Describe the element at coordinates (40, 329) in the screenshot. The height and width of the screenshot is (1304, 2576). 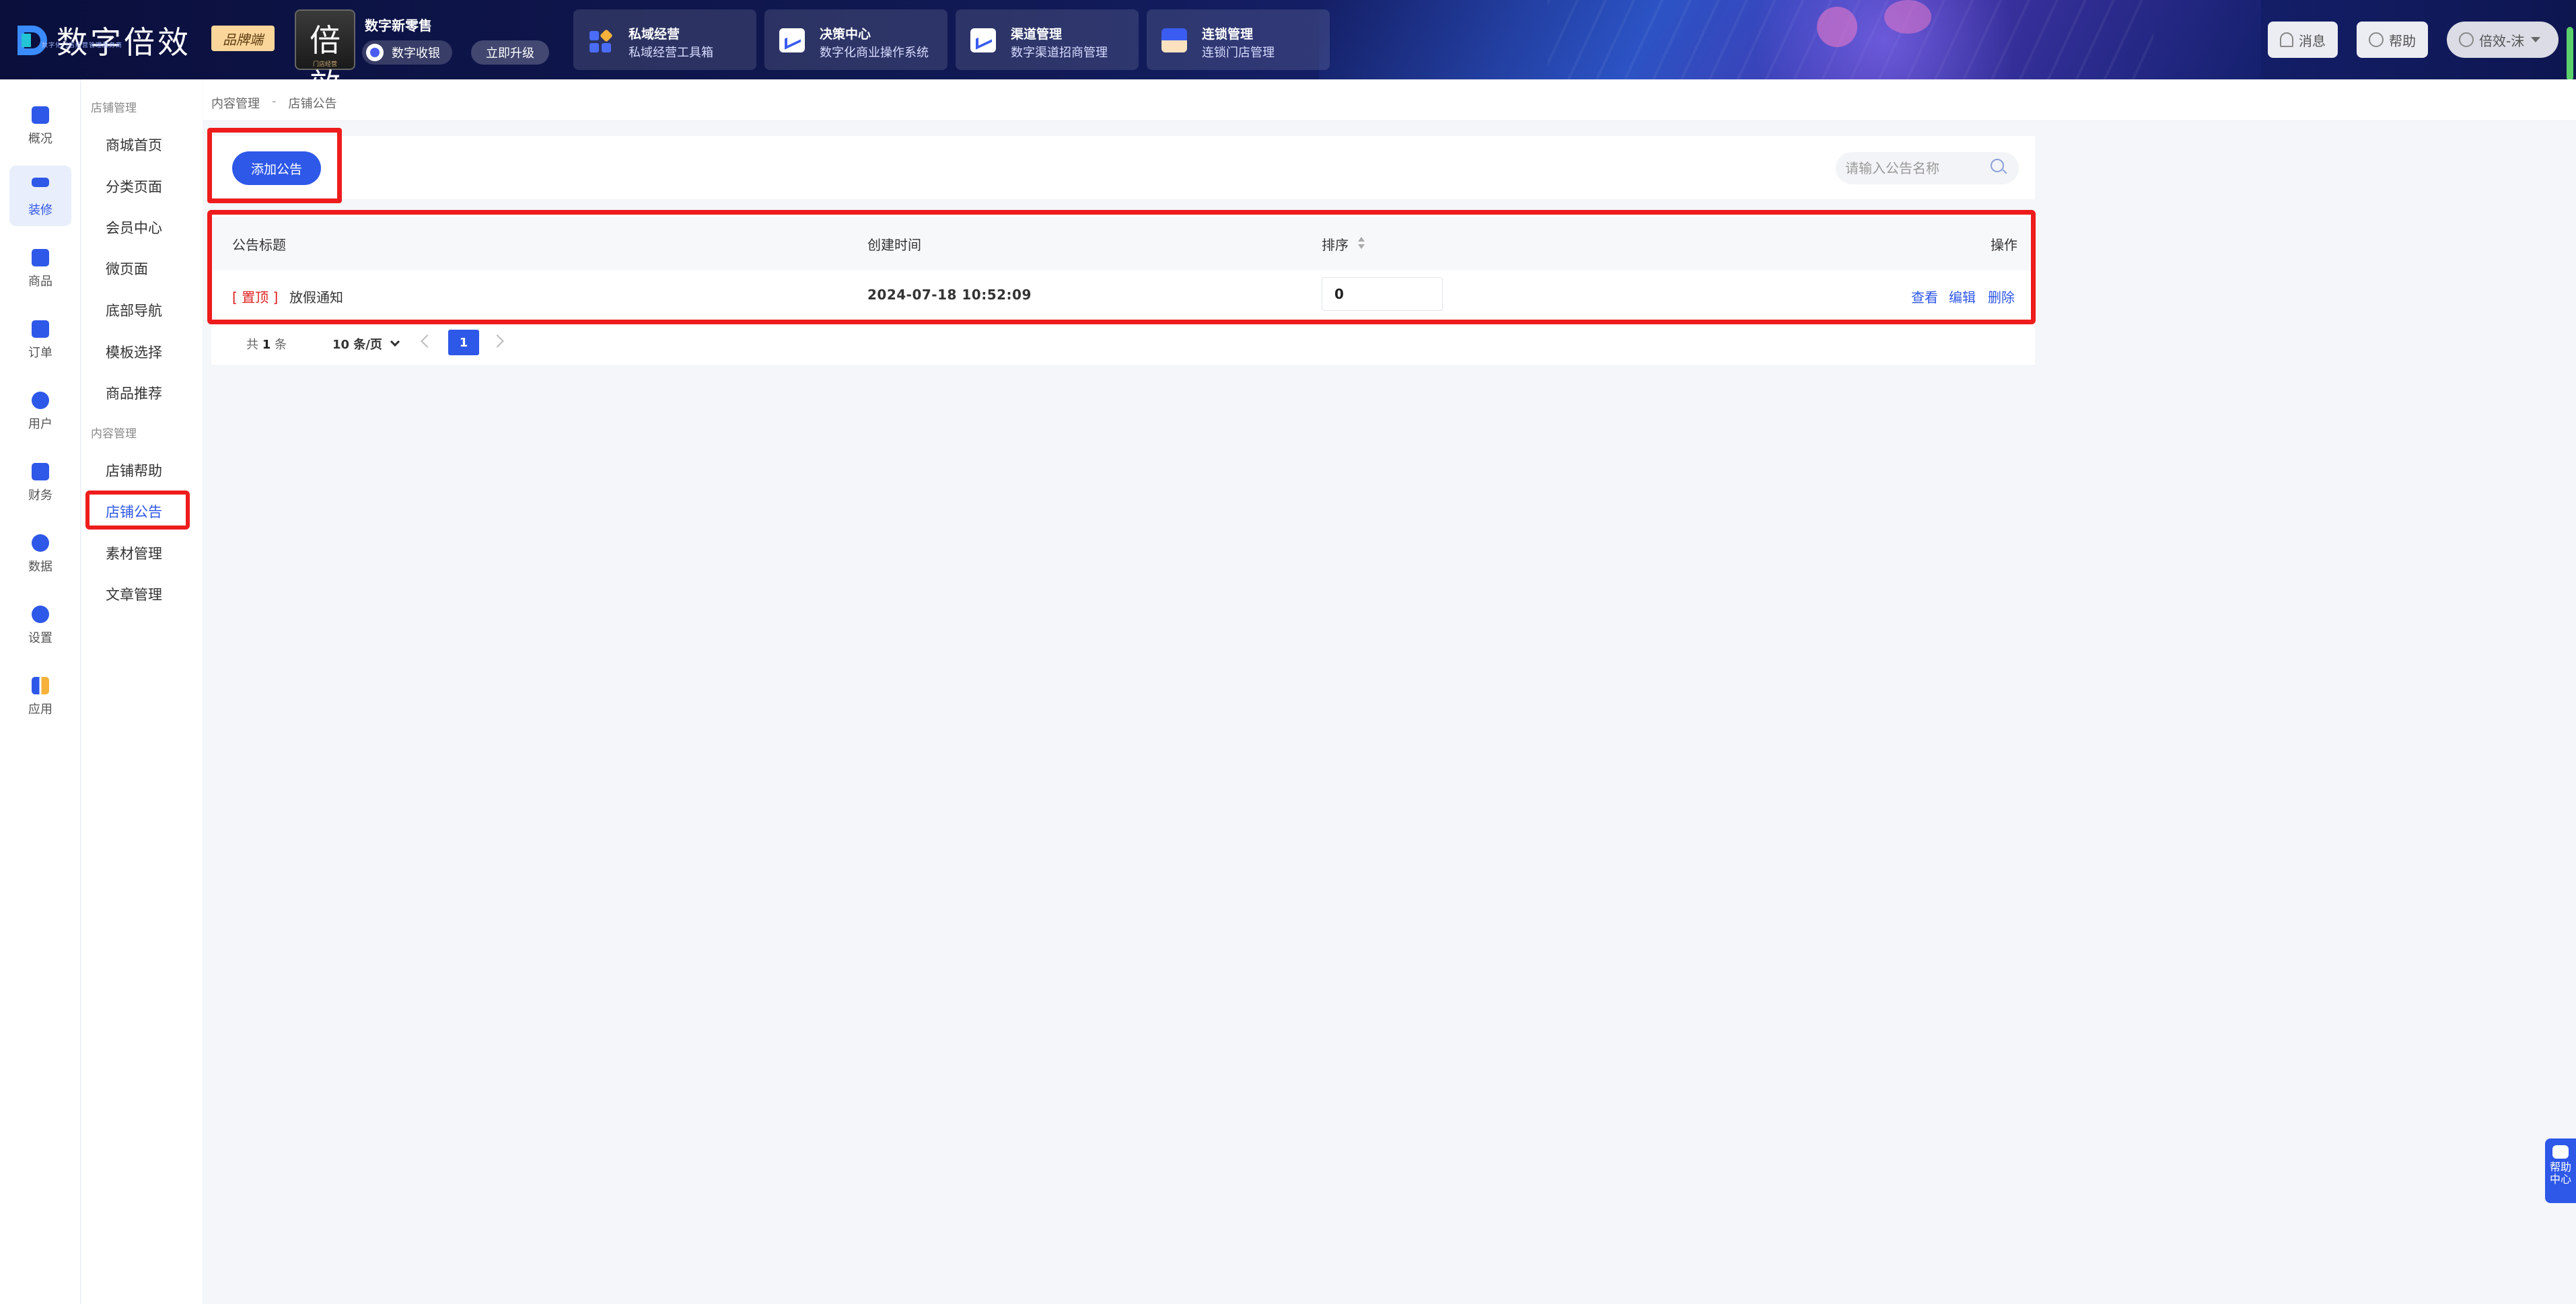
I see `order-icon` at that location.